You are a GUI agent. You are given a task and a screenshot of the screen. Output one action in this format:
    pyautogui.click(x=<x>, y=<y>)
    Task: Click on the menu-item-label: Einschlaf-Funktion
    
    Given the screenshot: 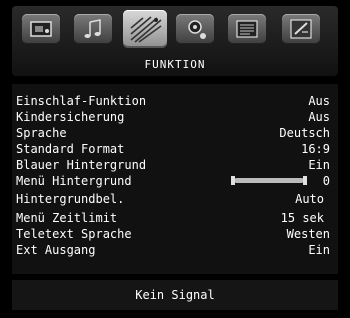 What is the action you would take?
    pyautogui.click(x=81, y=101)
    